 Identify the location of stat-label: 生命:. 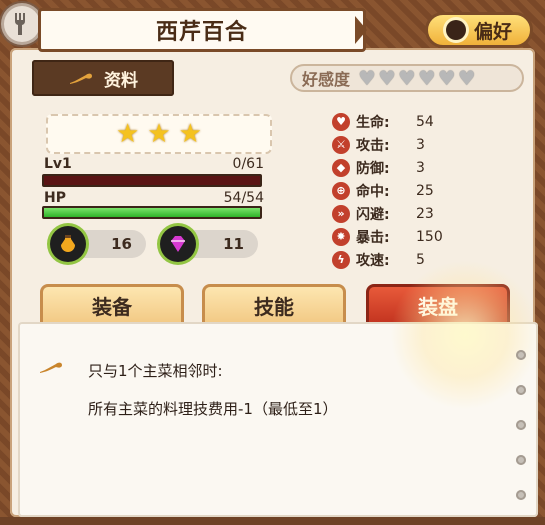
(373, 122).